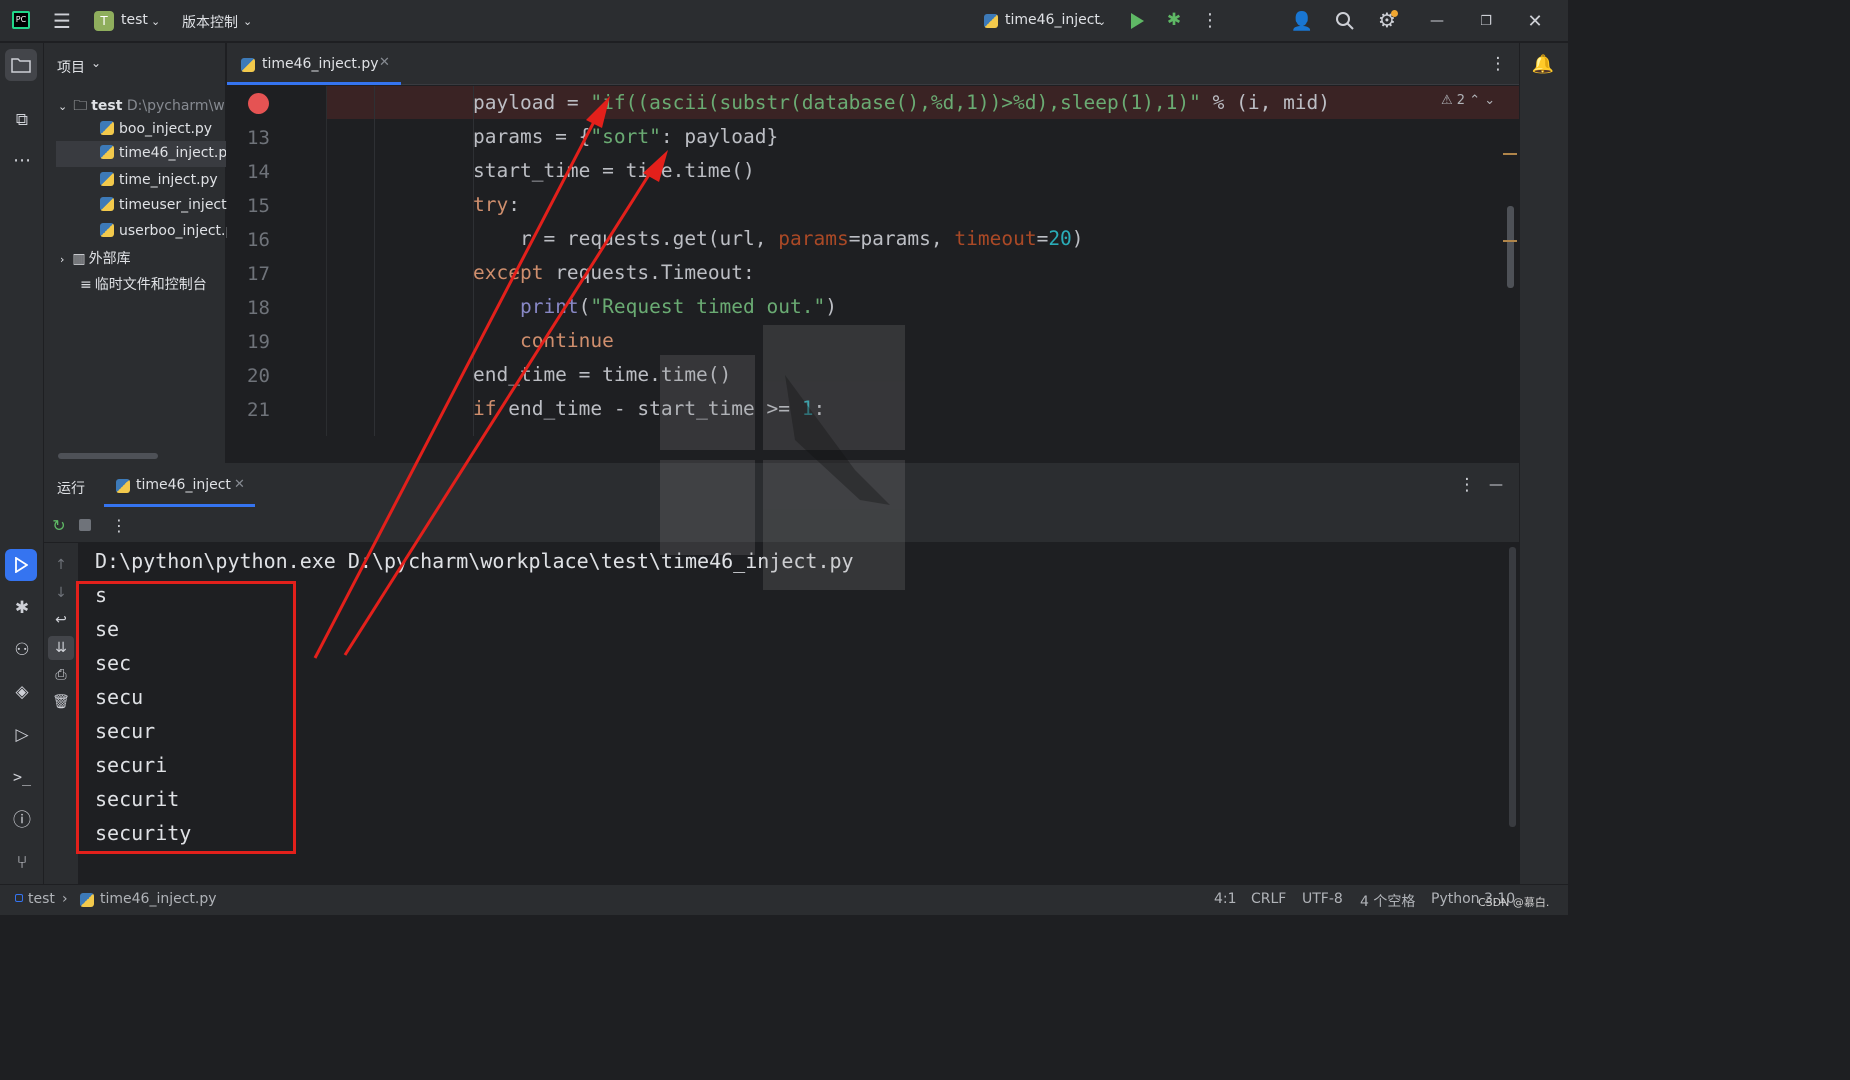 The width and height of the screenshot is (1850, 1080). I want to click on annotation-arrows, so click(490, 377).